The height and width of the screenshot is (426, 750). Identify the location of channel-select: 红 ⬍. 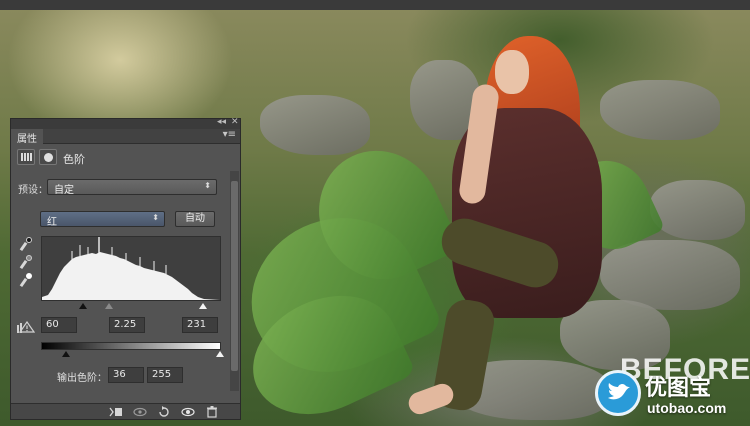
(102, 219).